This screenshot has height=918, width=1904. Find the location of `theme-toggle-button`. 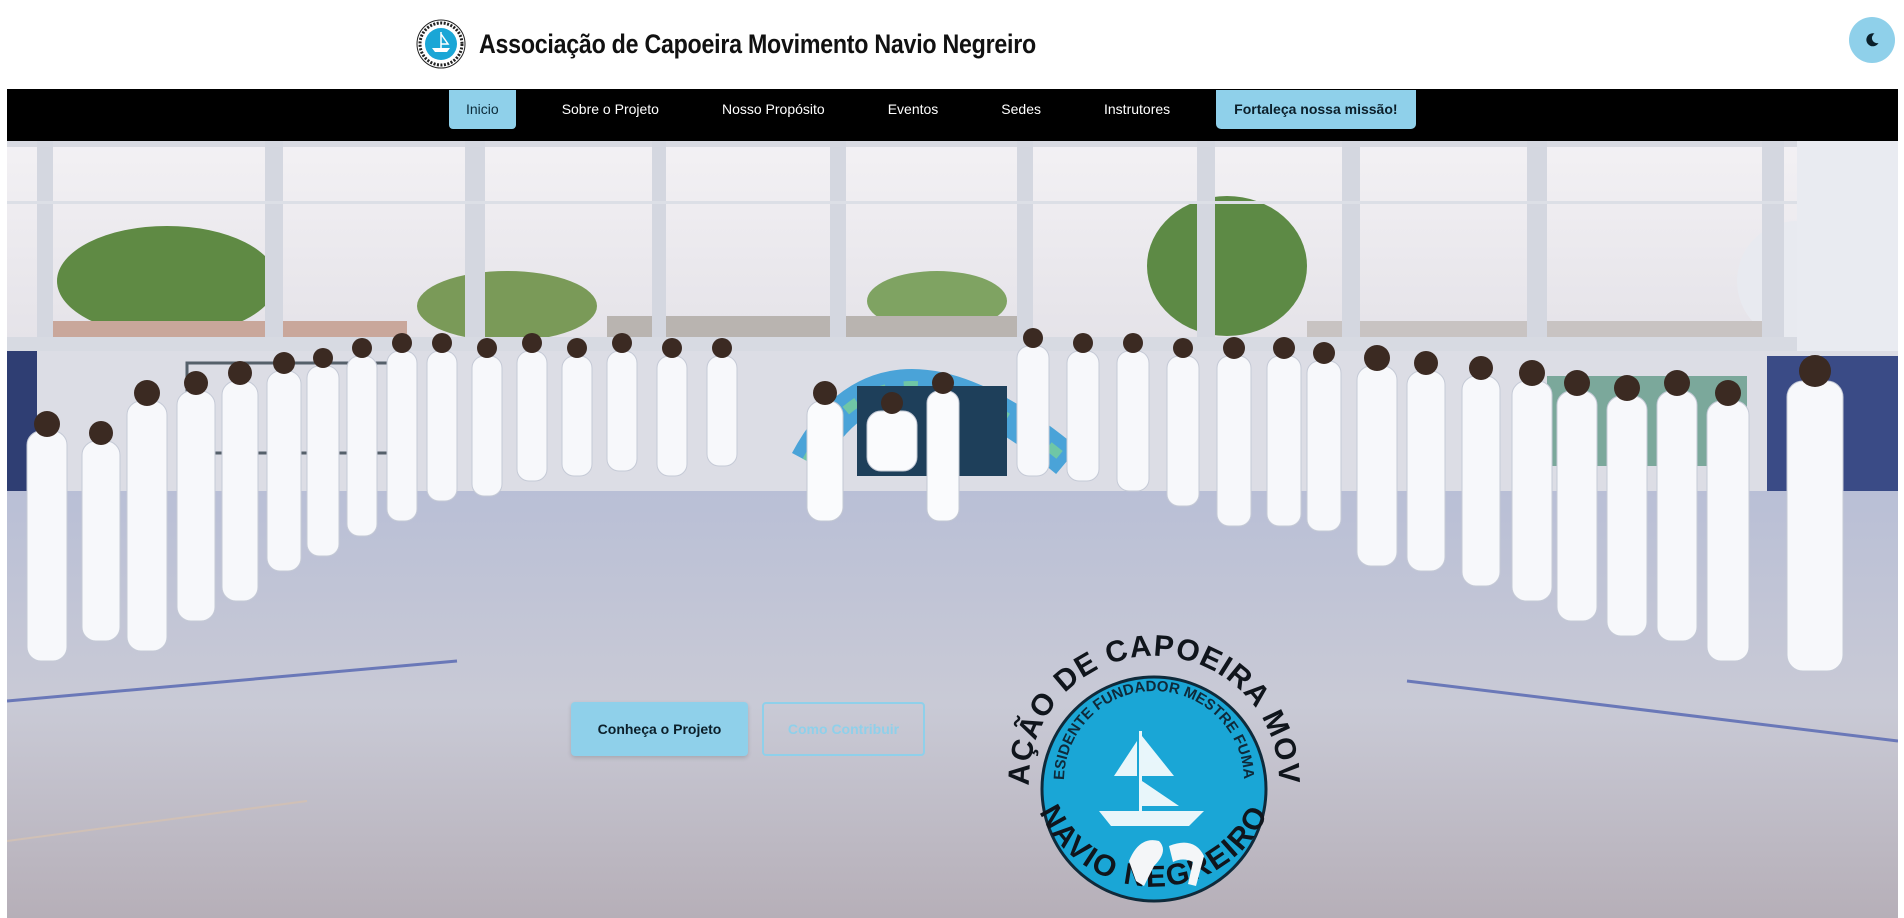

theme-toggle-button is located at coordinates (1872, 40).